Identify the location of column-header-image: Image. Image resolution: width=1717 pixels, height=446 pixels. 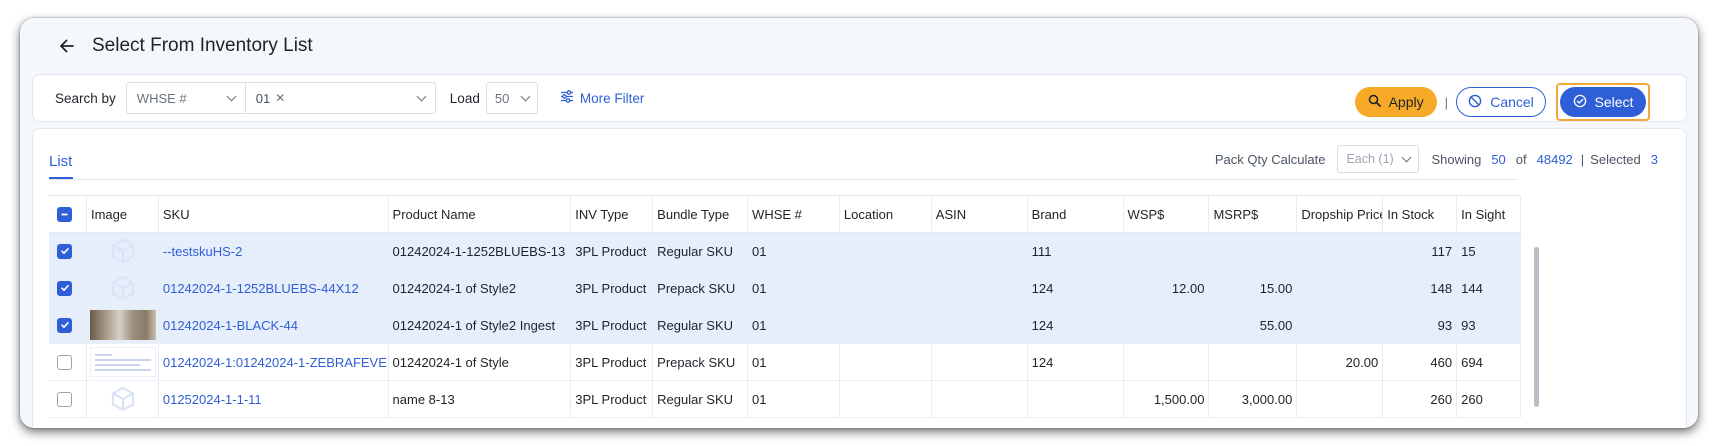
(123, 214).